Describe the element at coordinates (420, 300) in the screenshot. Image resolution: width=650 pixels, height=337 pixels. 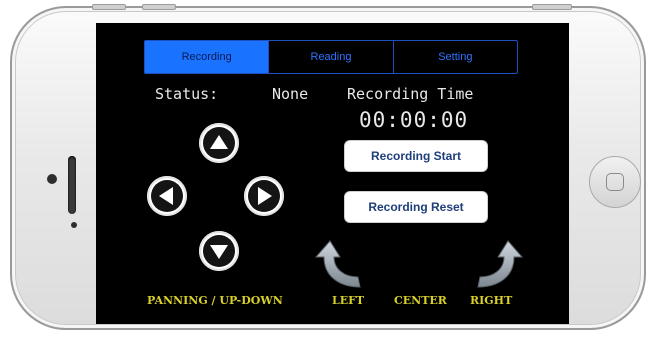
I see `center-label: CENTER` at that location.